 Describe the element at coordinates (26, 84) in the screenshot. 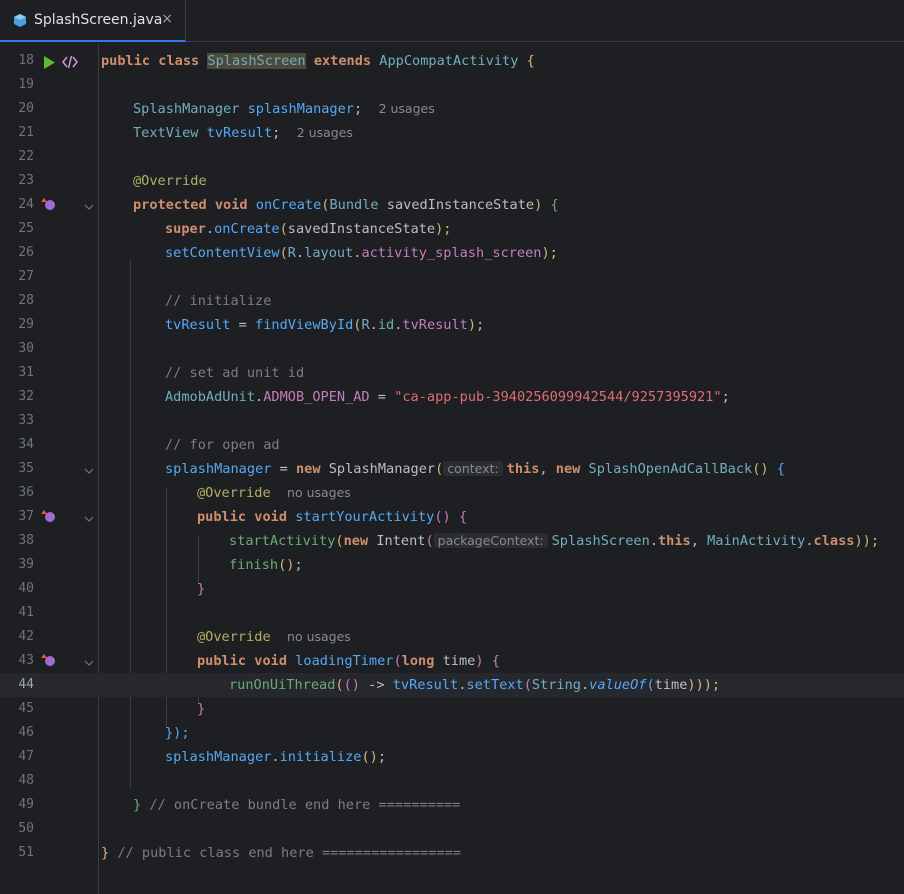

I see `line-number: 19` at that location.